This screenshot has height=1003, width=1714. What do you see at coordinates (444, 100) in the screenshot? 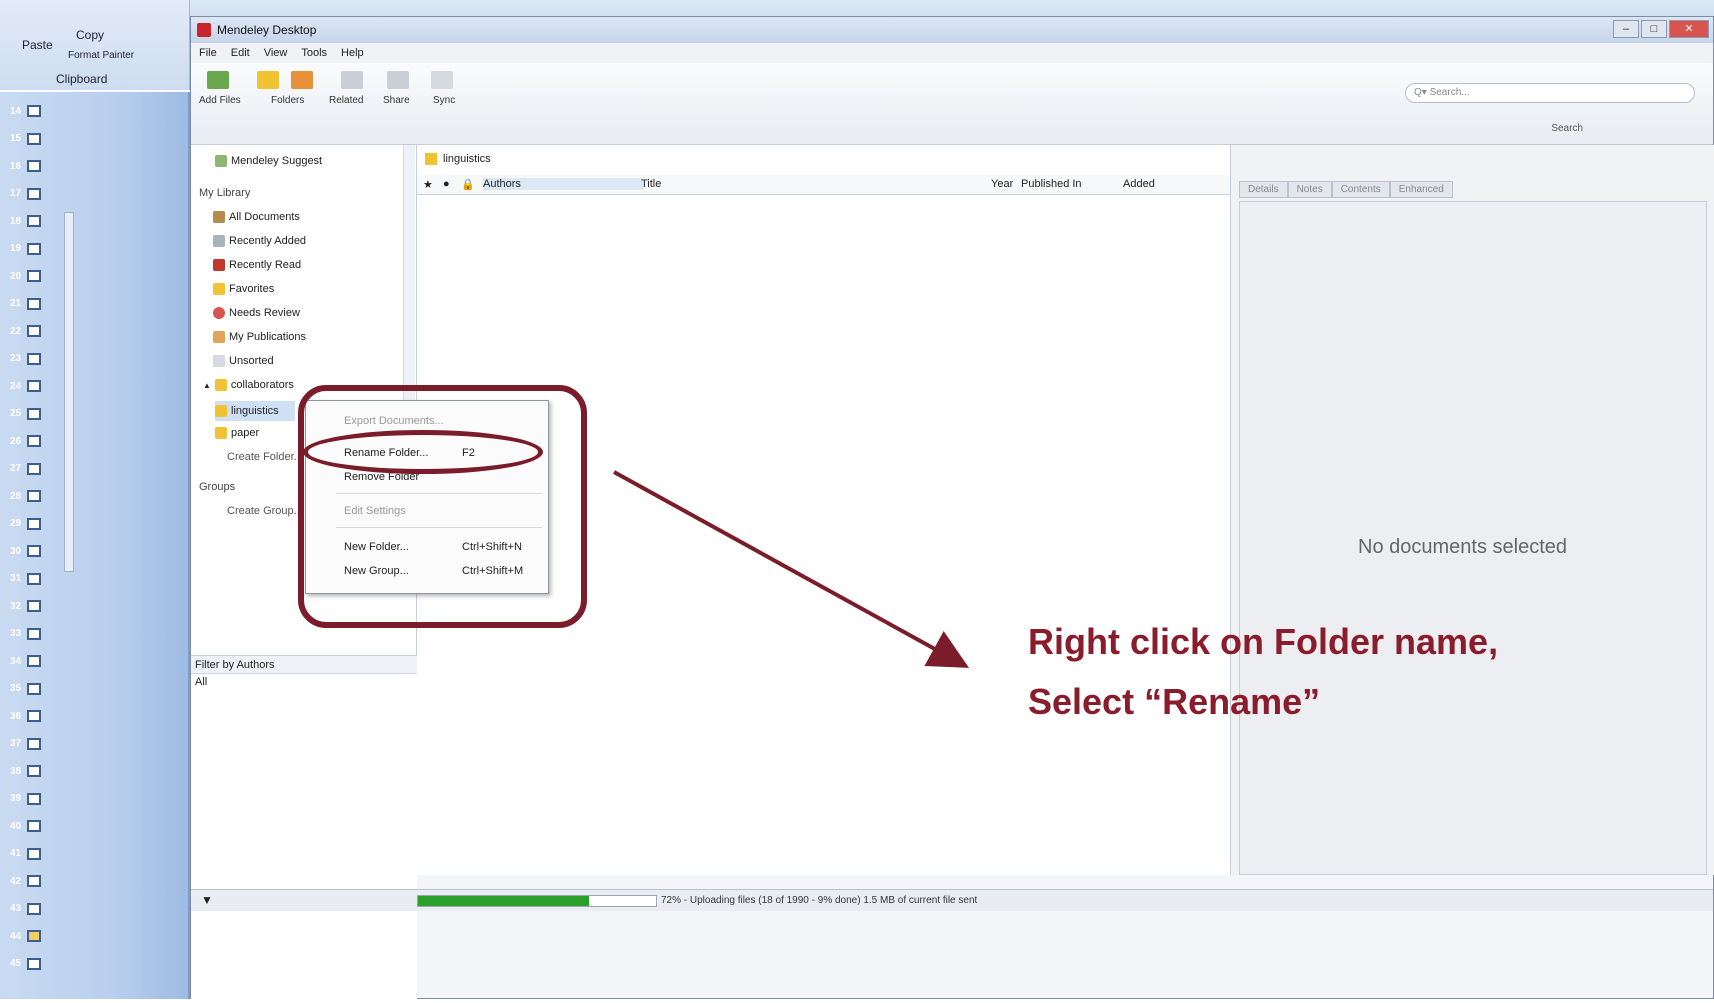
I see `sync-button: Sync` at bounding box center [444, 100].